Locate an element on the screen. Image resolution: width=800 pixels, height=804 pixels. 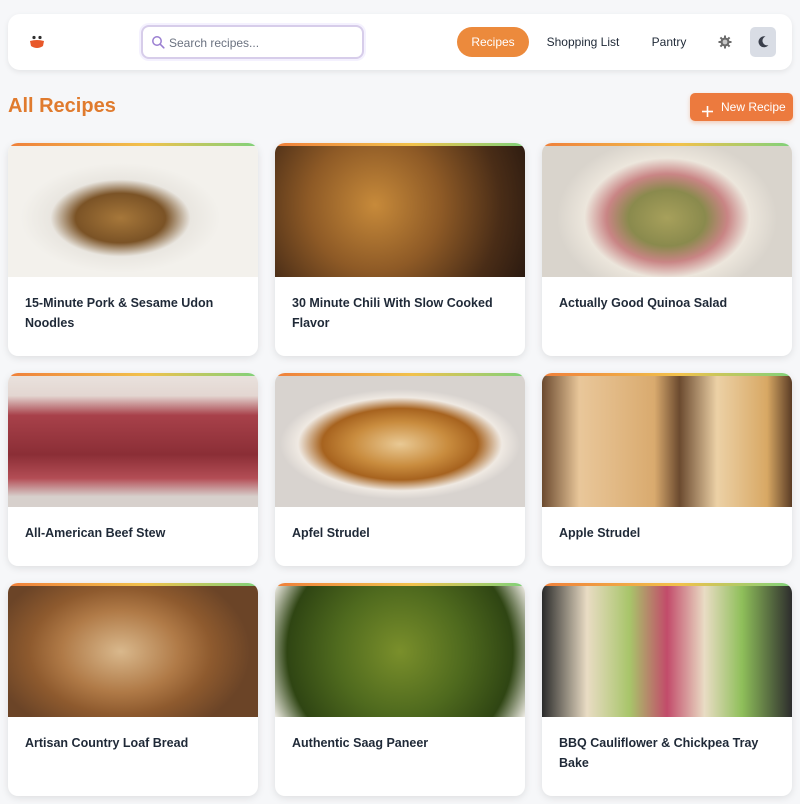
recipe-title: 15-Minute Pork & Sesame Udon Noodles is located at coordinates (119, 313).